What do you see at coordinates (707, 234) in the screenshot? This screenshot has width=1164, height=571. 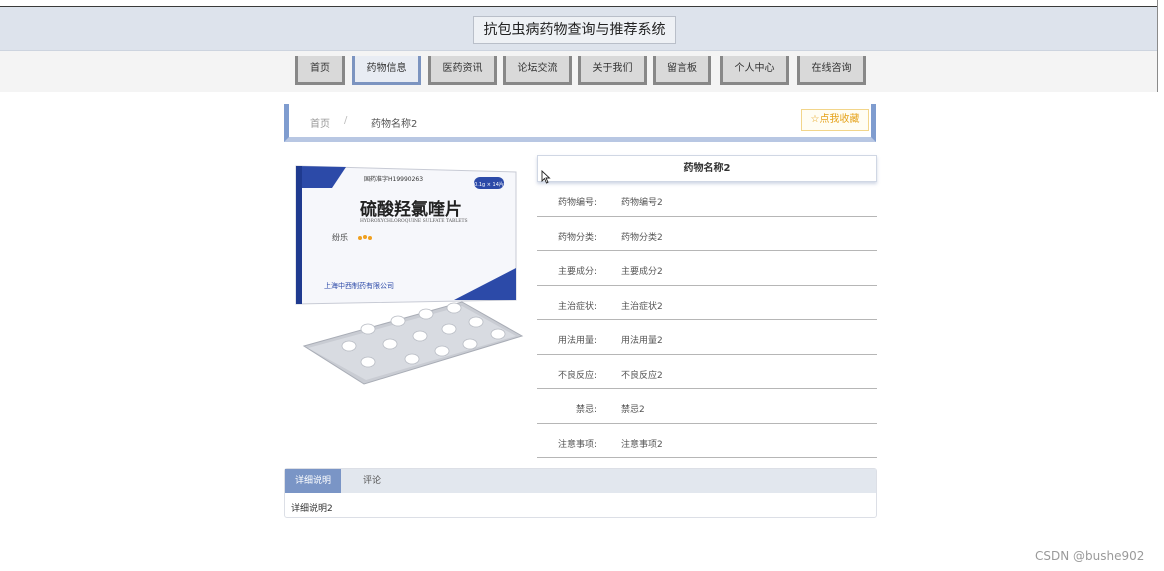 I see `detail-row: 药物分类: 药物分类2` at bounding box center [707, 234].